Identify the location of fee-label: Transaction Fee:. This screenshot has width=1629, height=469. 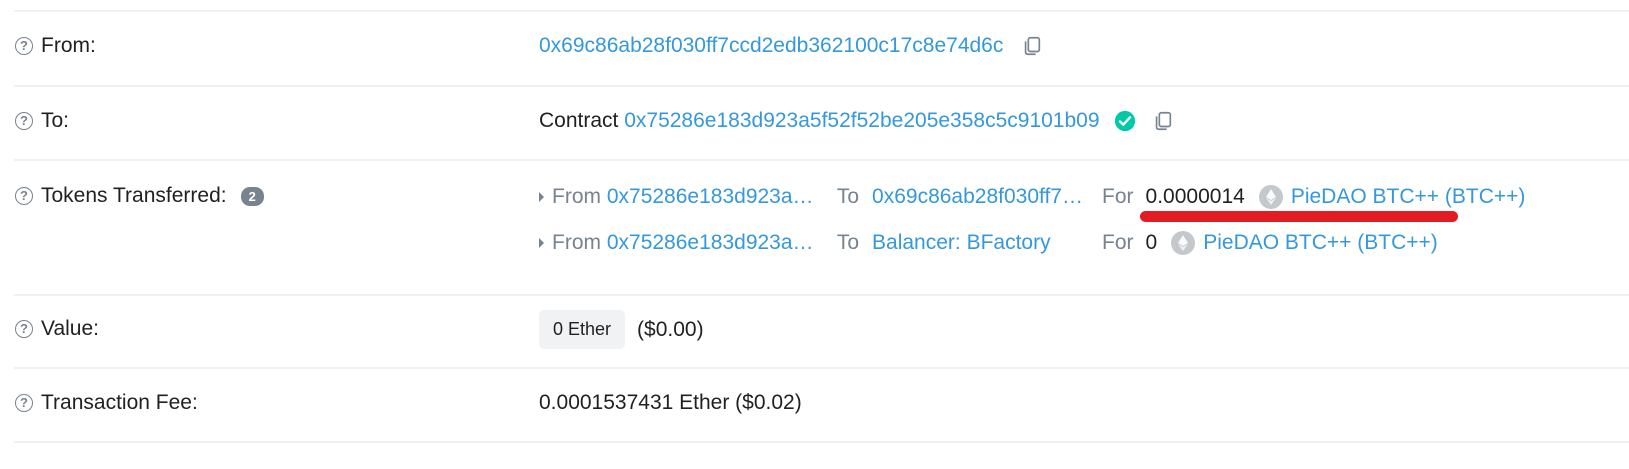
(119, 402).